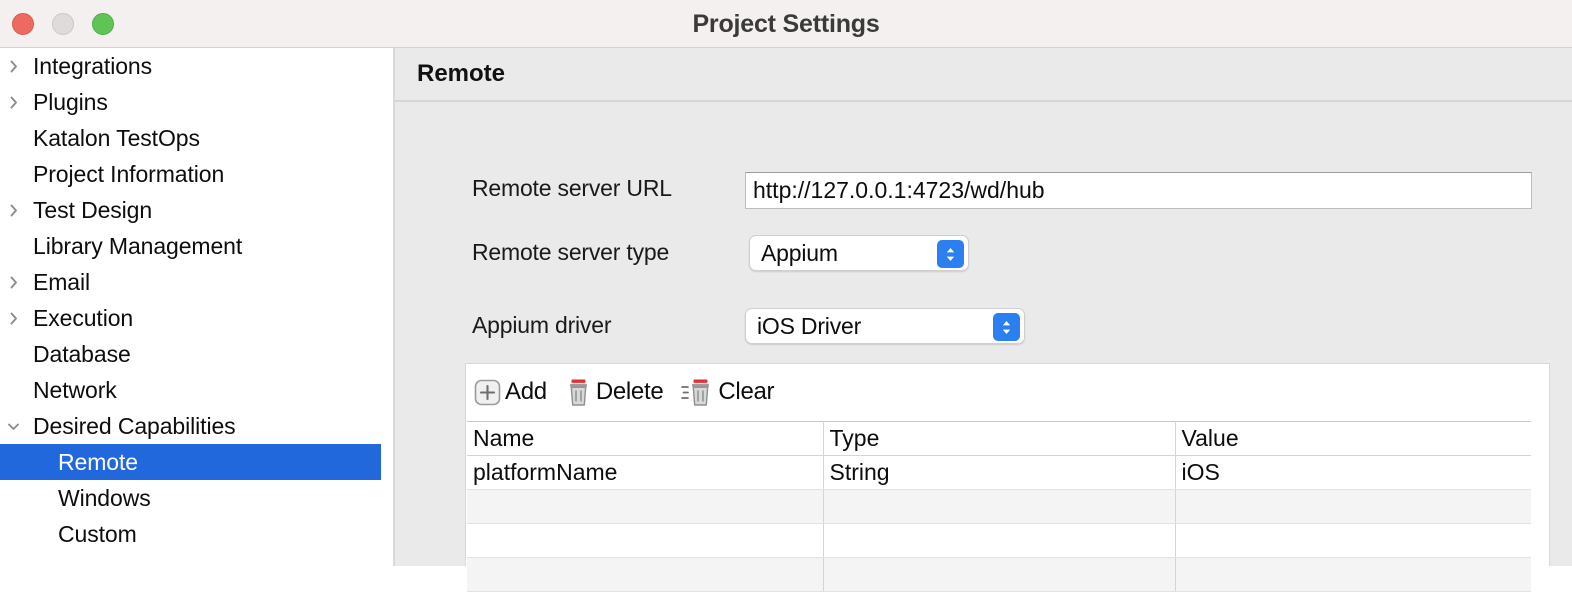 The height and width of the screenshot is (592, 1572). Describe the element at coordinates (645, 472) in the screenshot. I see `table-cell-name: platformName` at that location.